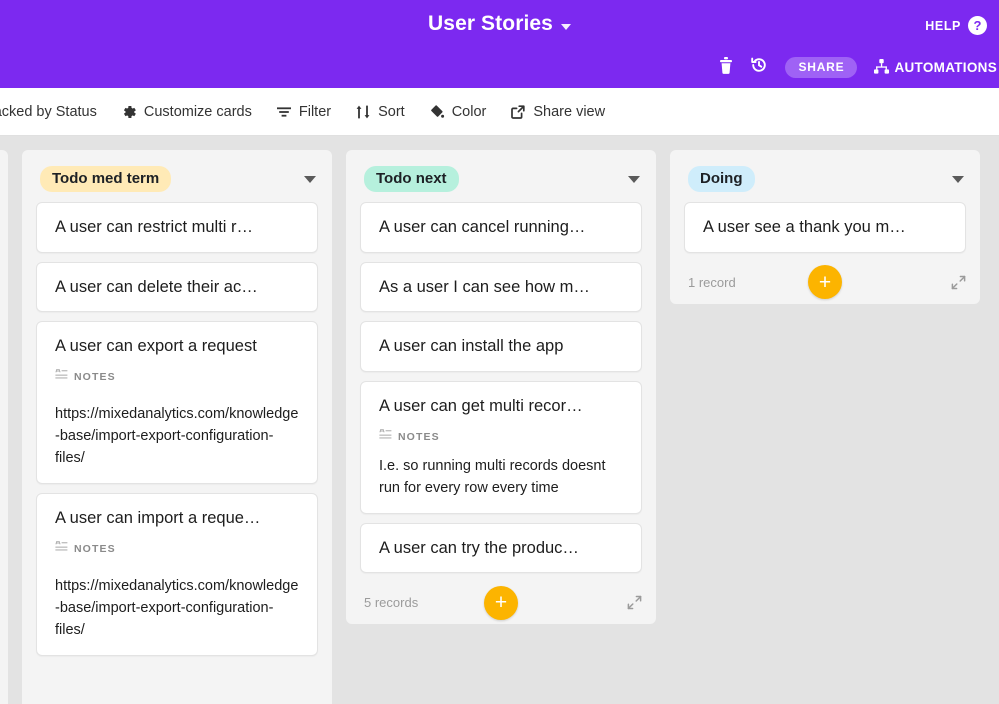  Describe the element at coordinates (501, 176) in the screenshot. I see `stack-header: Todo next` at that location.